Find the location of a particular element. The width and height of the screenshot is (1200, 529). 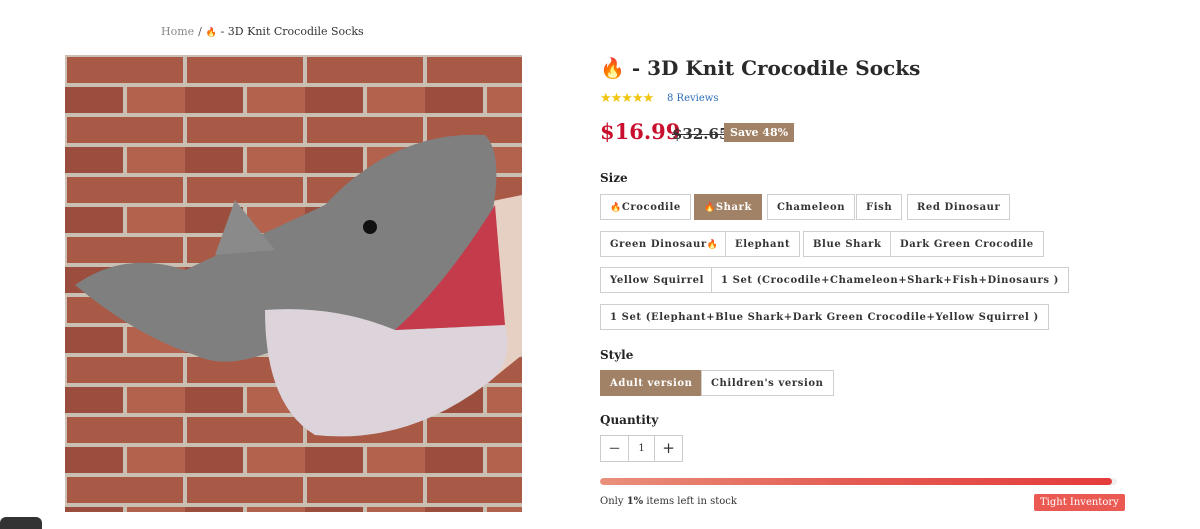

size-option-shark: 🔥Shark is located at coordinates (728, 207).